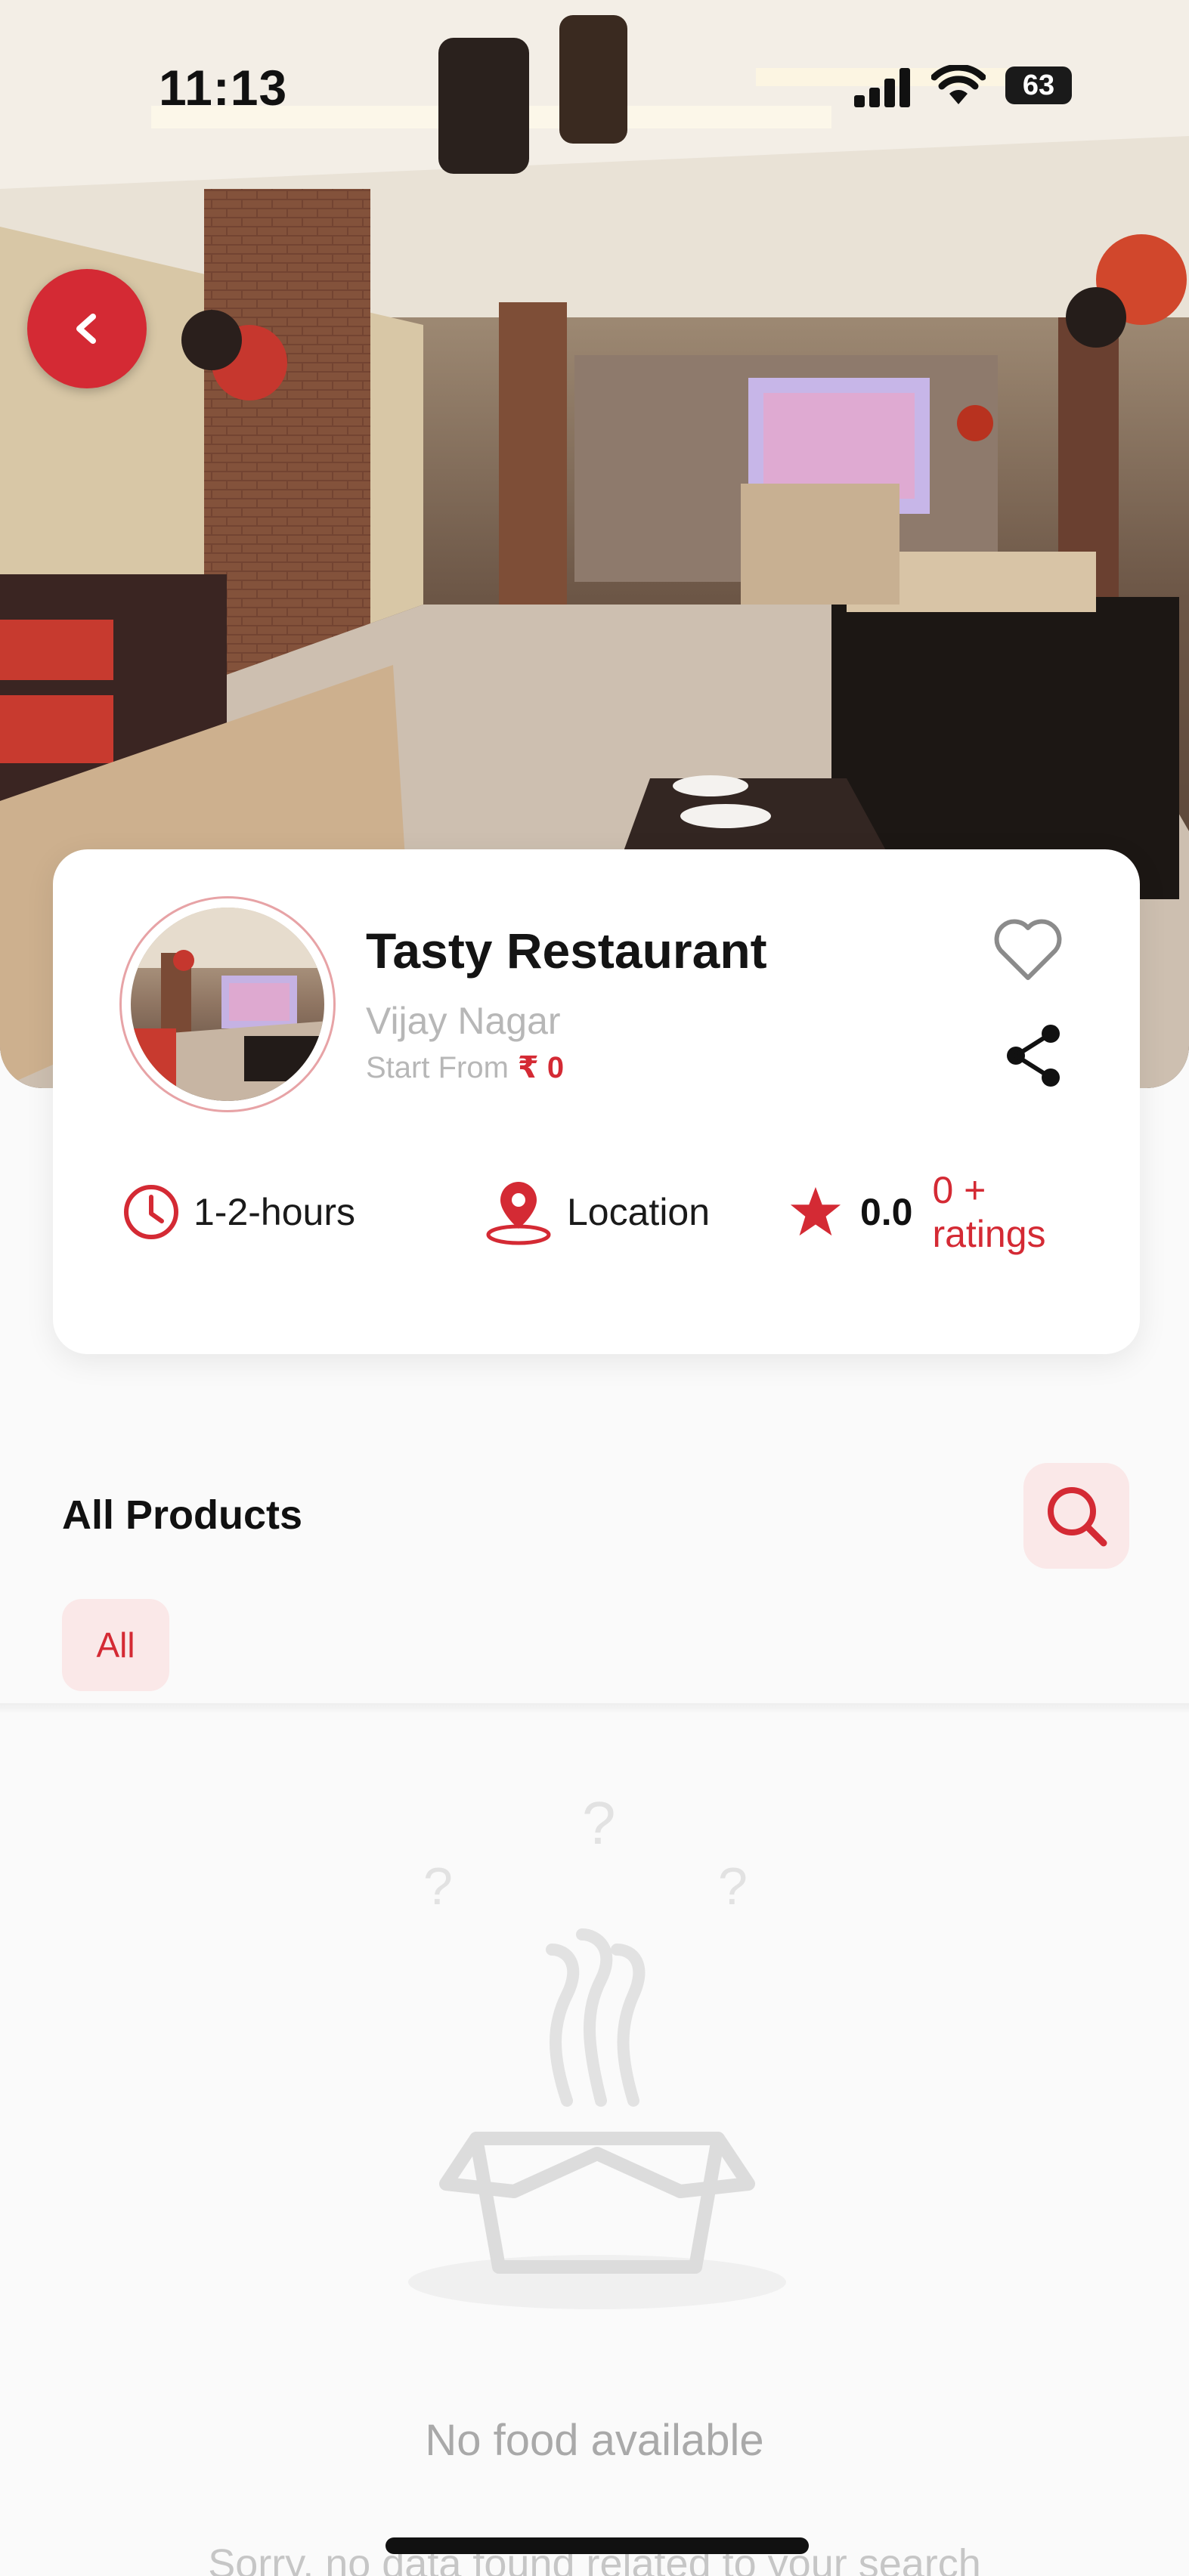 The height and width of the screenshot is (2576, 1189). What do you see at coordinates (566, 951) in the screenshot?
I see `restaurant-name: Tasty Restaurant` at bounding box center [566, 951].